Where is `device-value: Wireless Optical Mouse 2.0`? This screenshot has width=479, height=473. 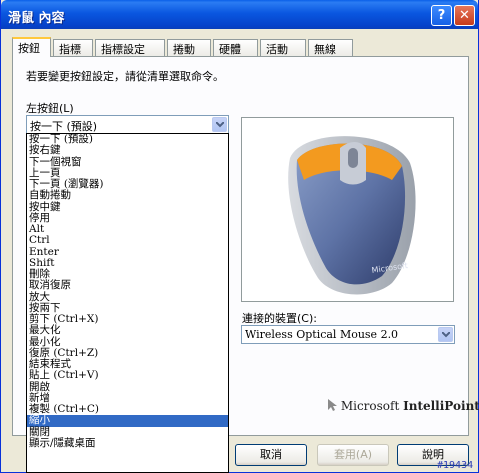 device-value: Wireless Optical Mouse 2.0 is located at coordinates (322, 334).